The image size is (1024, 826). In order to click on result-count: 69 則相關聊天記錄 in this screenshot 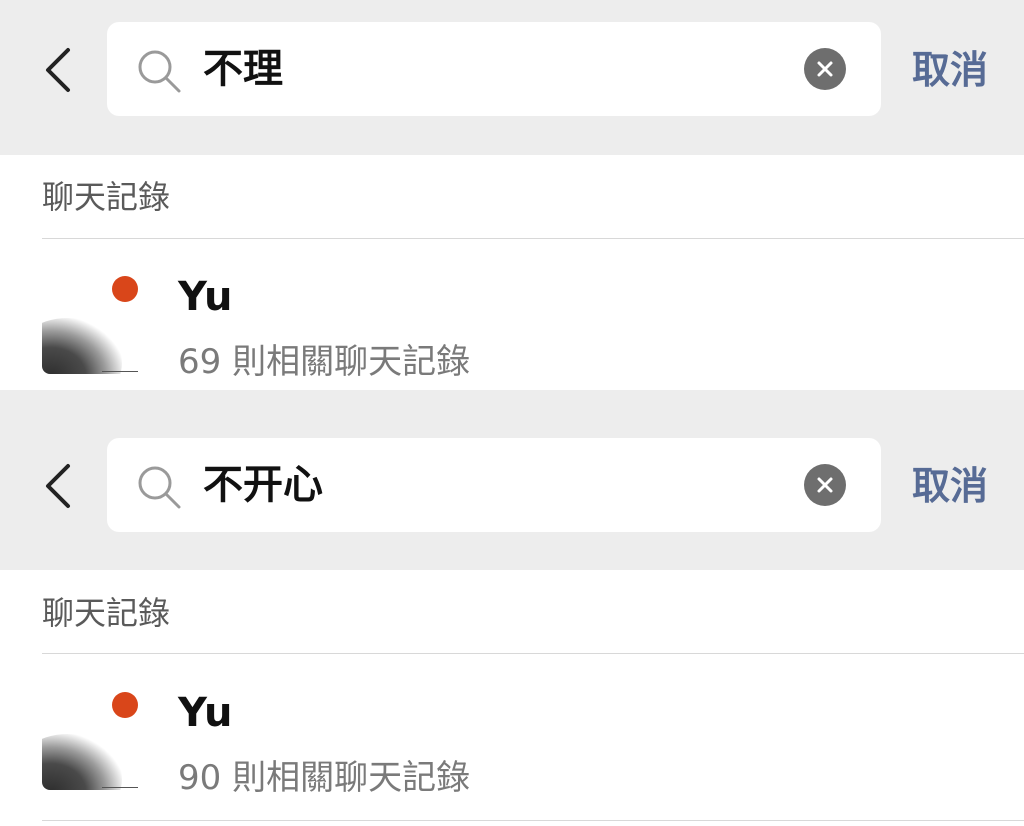, I will do `click(324, 362)`.